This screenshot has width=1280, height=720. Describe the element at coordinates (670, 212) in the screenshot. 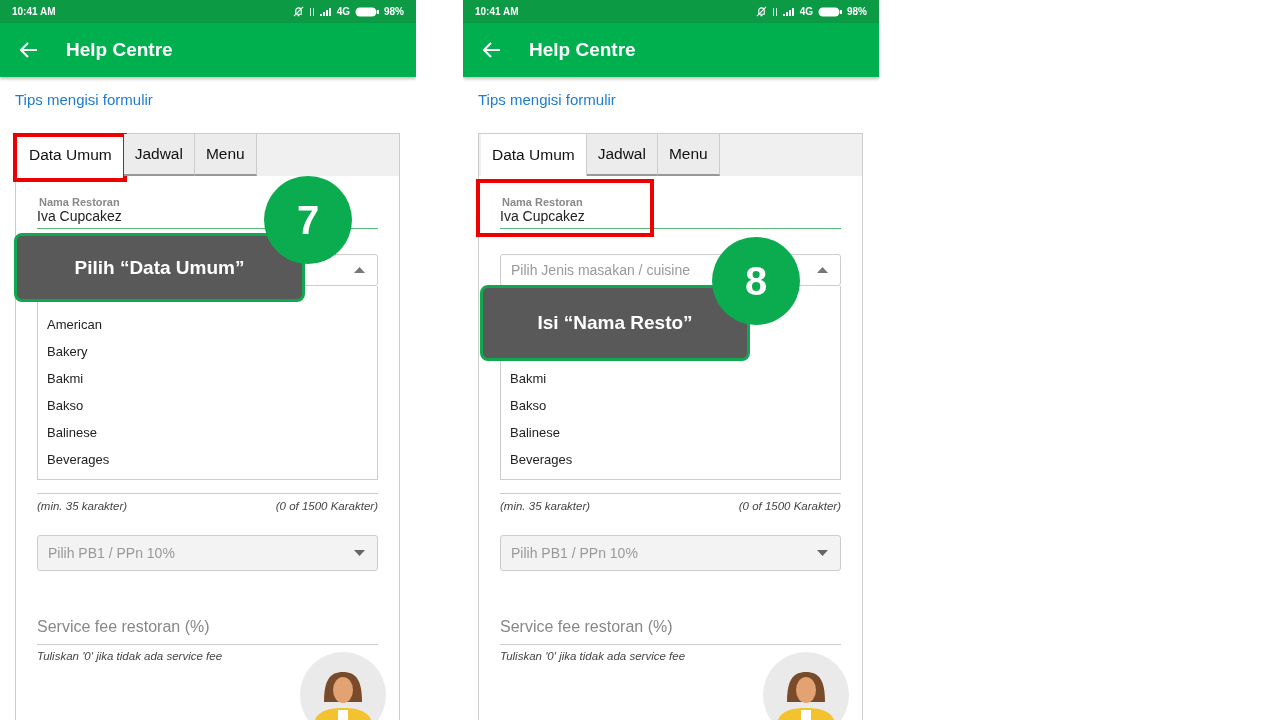

I see `restaurant-name-field: Nama Restoran Iva Cupcakez` at that location.